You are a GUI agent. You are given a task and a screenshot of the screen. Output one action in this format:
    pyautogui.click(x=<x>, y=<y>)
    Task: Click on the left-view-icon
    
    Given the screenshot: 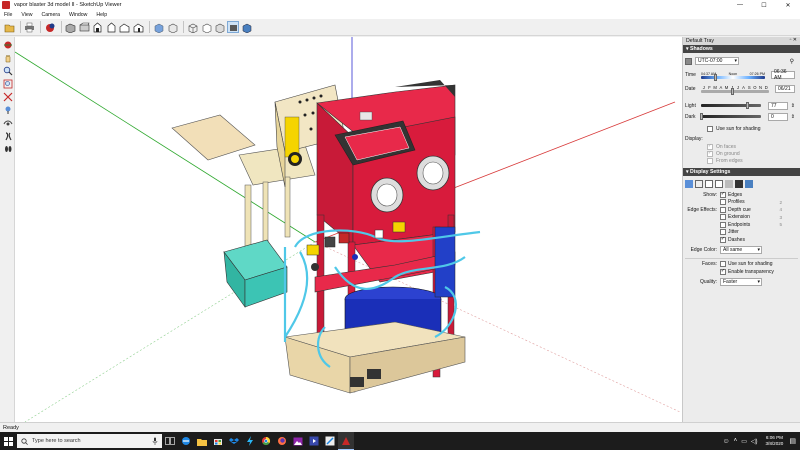 What is the action you would take?
    pyautogui.click(x=138, y=27)
    